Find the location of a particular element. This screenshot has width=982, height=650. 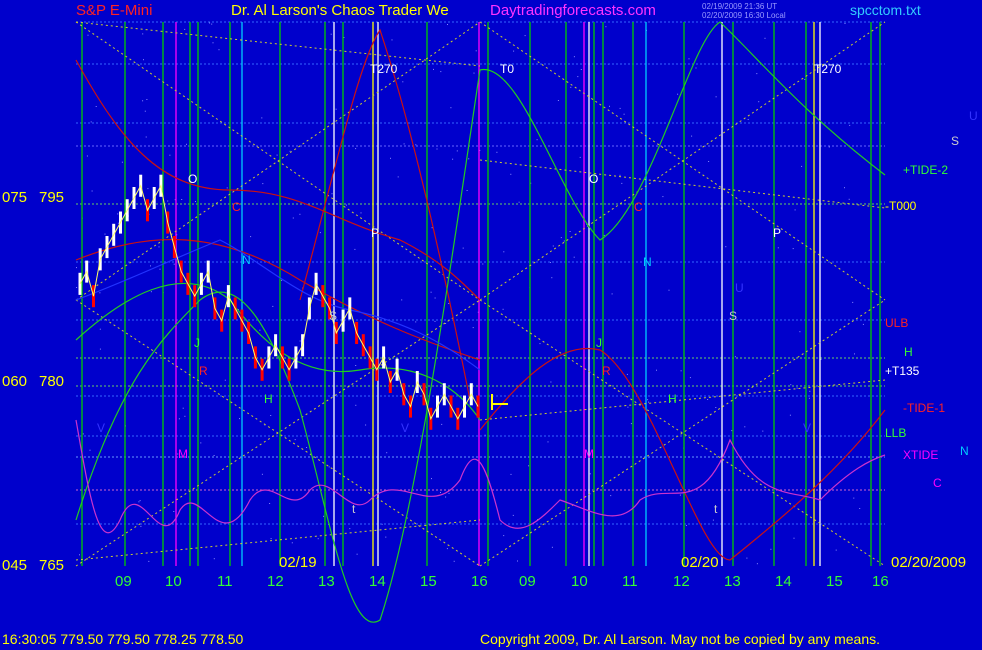

plot-label: V is located at coordinates (807, 428).